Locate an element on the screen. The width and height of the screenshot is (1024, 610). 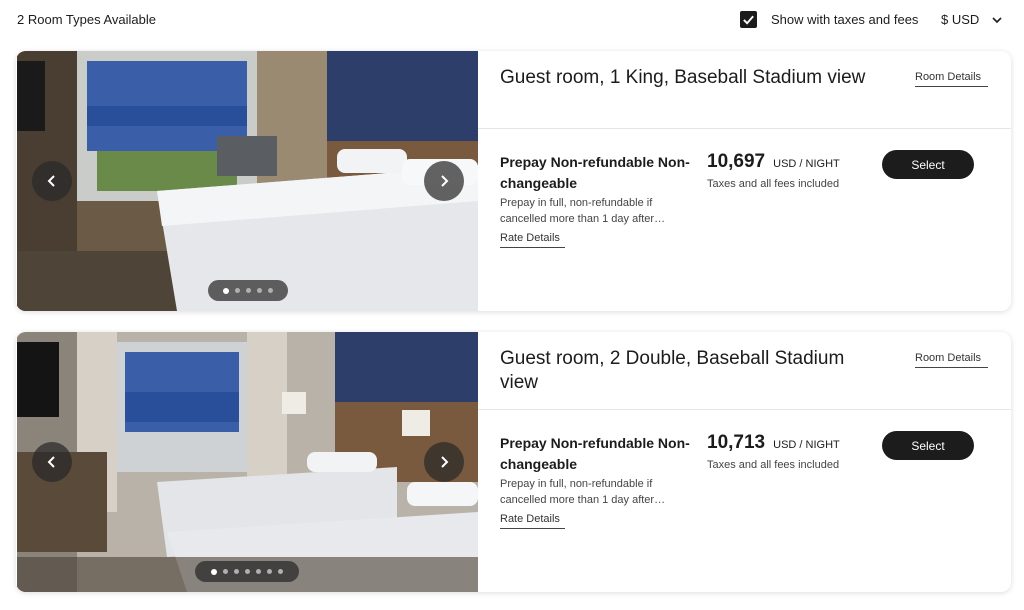
price-amount: 10,697 is located at coordinates (736, 161).